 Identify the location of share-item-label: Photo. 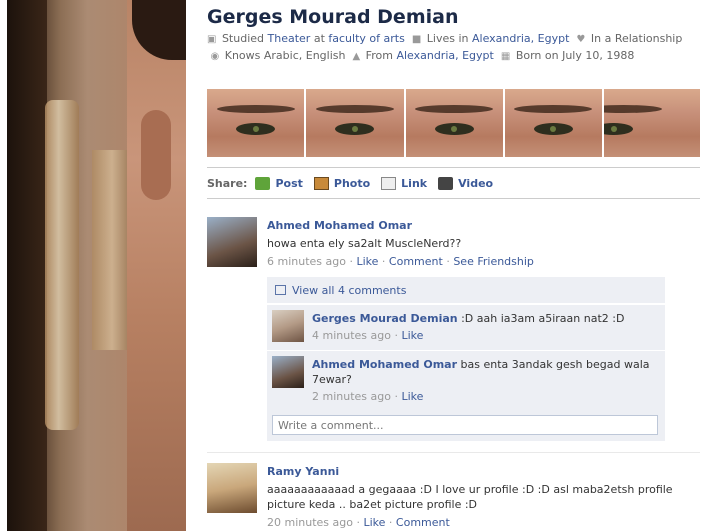
(352, 183).